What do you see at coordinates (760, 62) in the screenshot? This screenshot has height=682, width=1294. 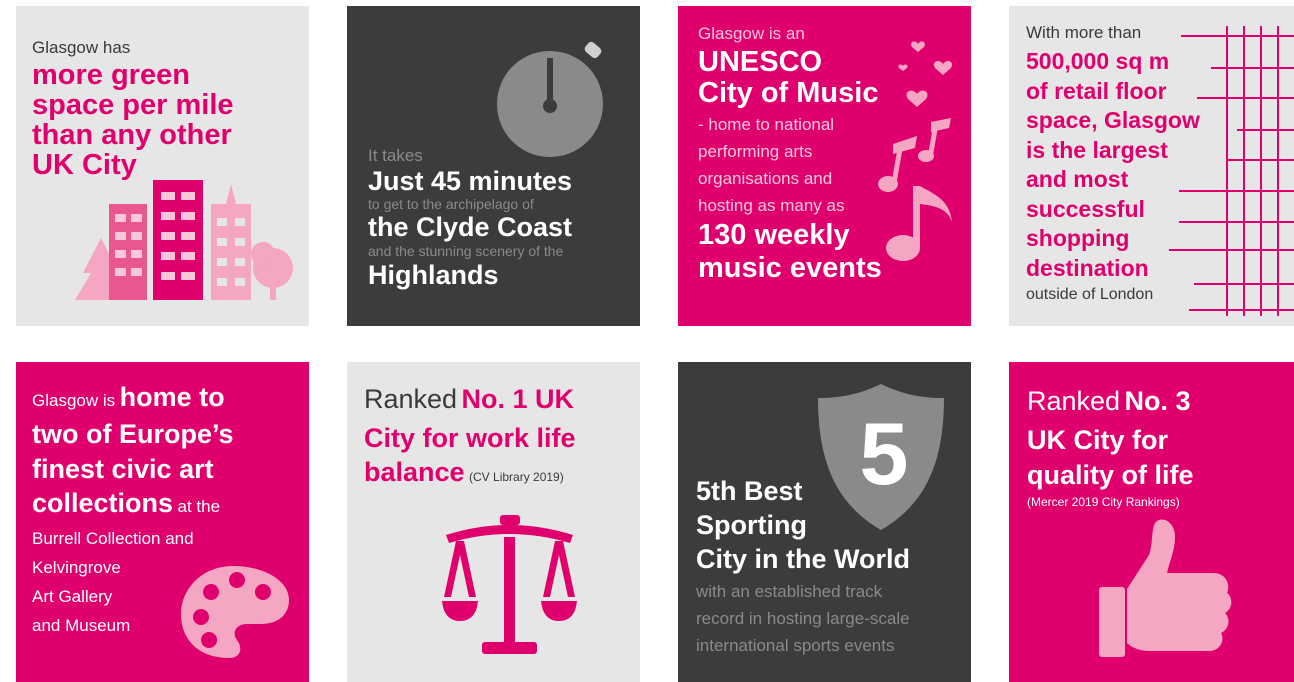 I see `headline-line: UNESCO` at bounding box center [760, 62].